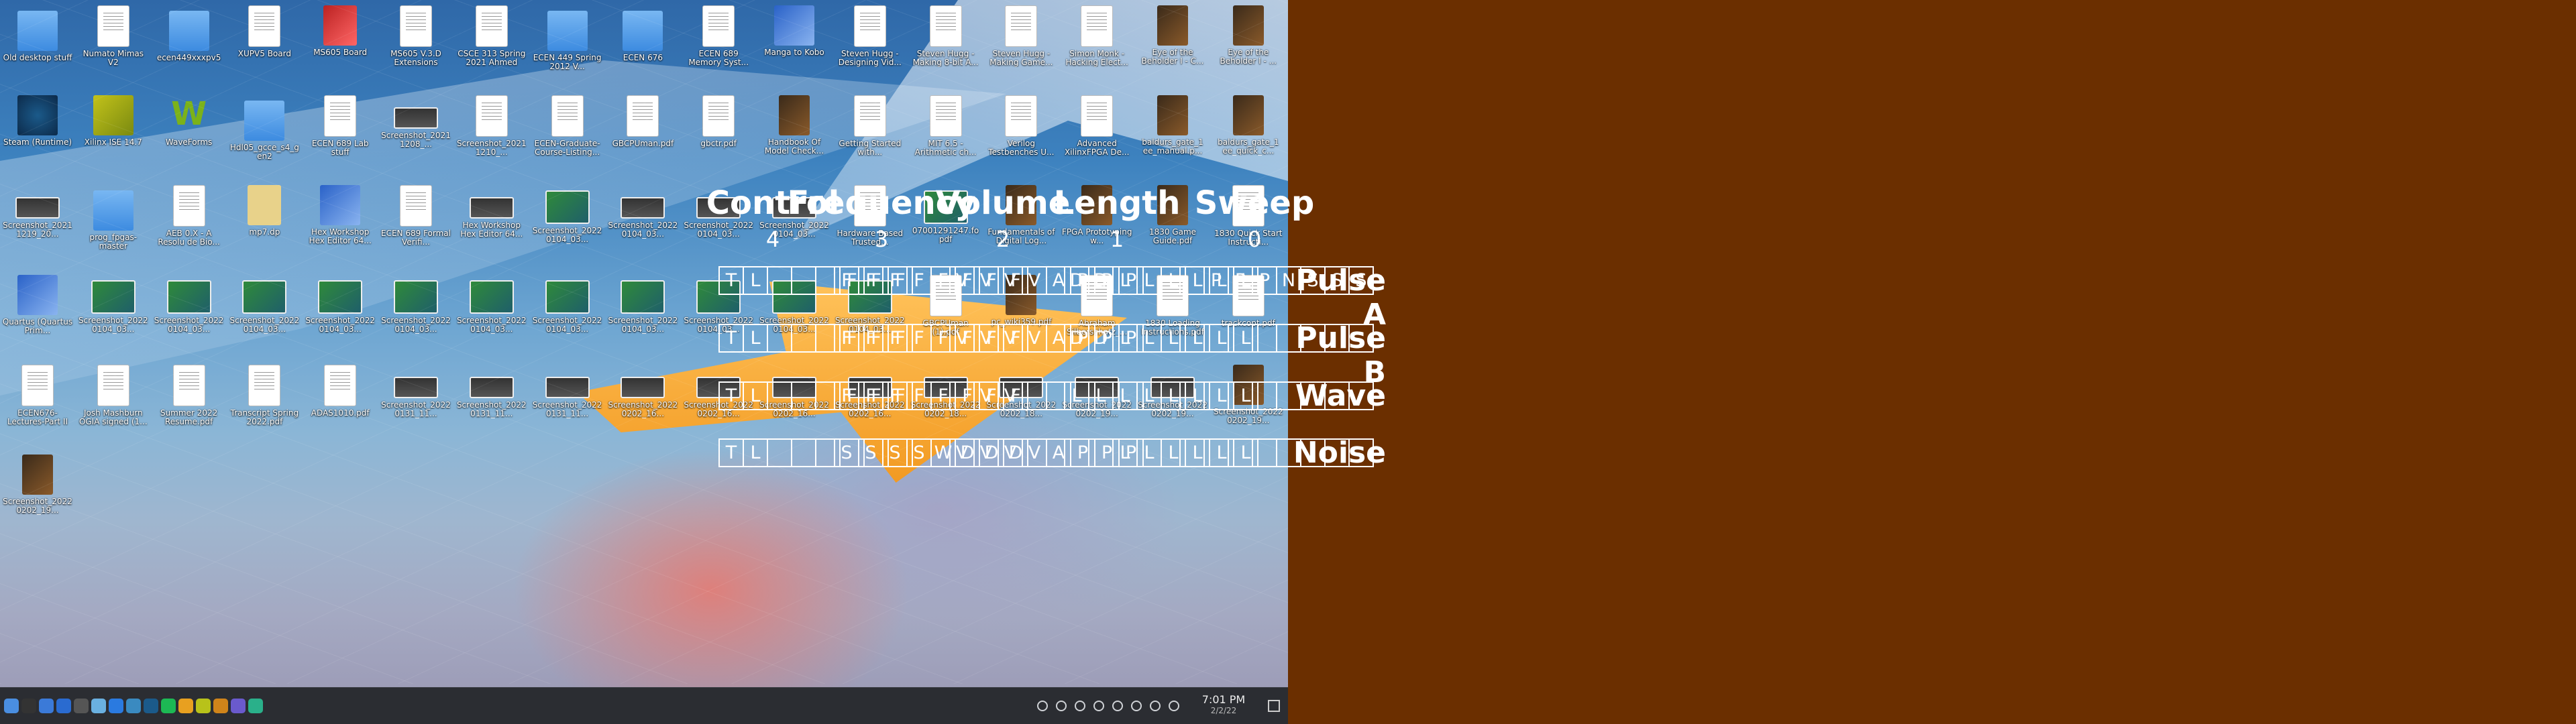 The image size is (2576, 724). I want to click on folder-file-icon, so click(188, 31).